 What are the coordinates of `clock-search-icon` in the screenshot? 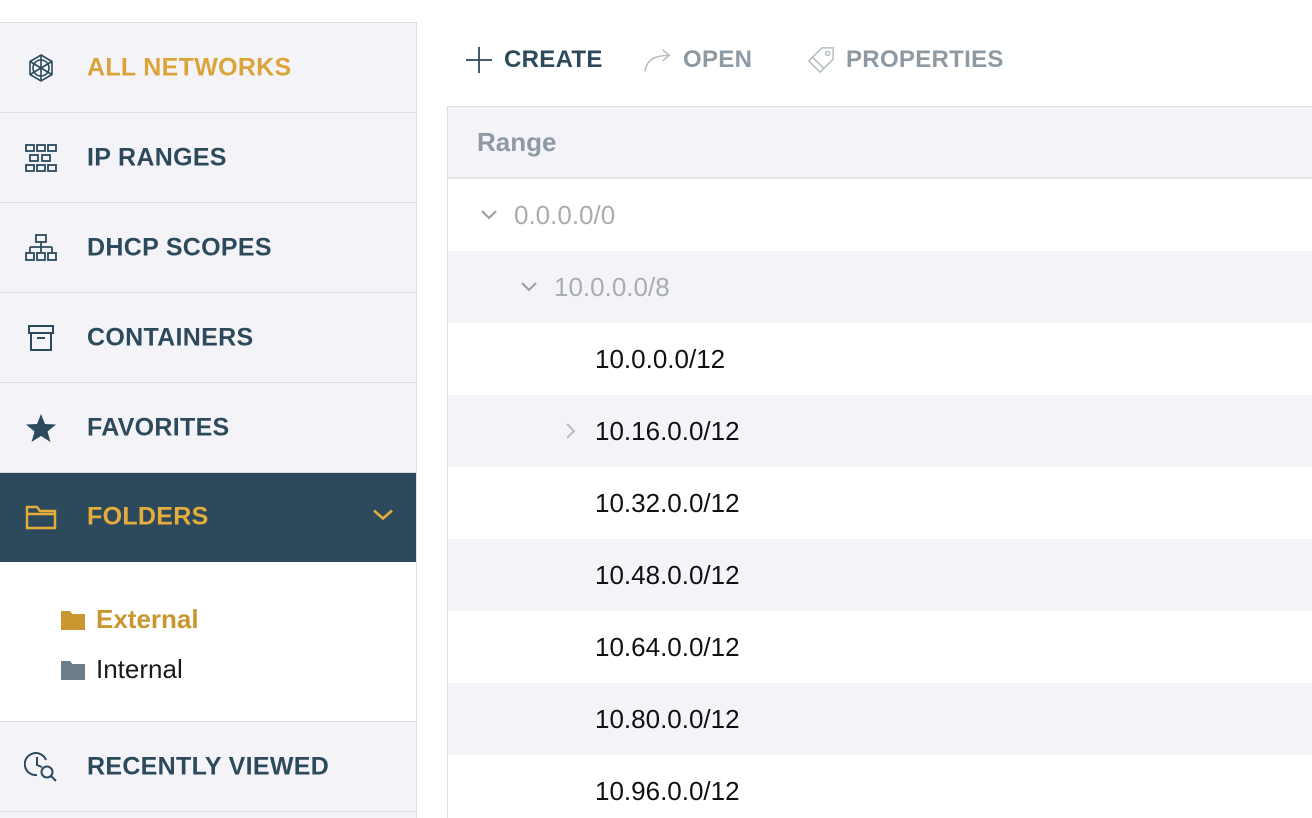 It's located at (41, 767).